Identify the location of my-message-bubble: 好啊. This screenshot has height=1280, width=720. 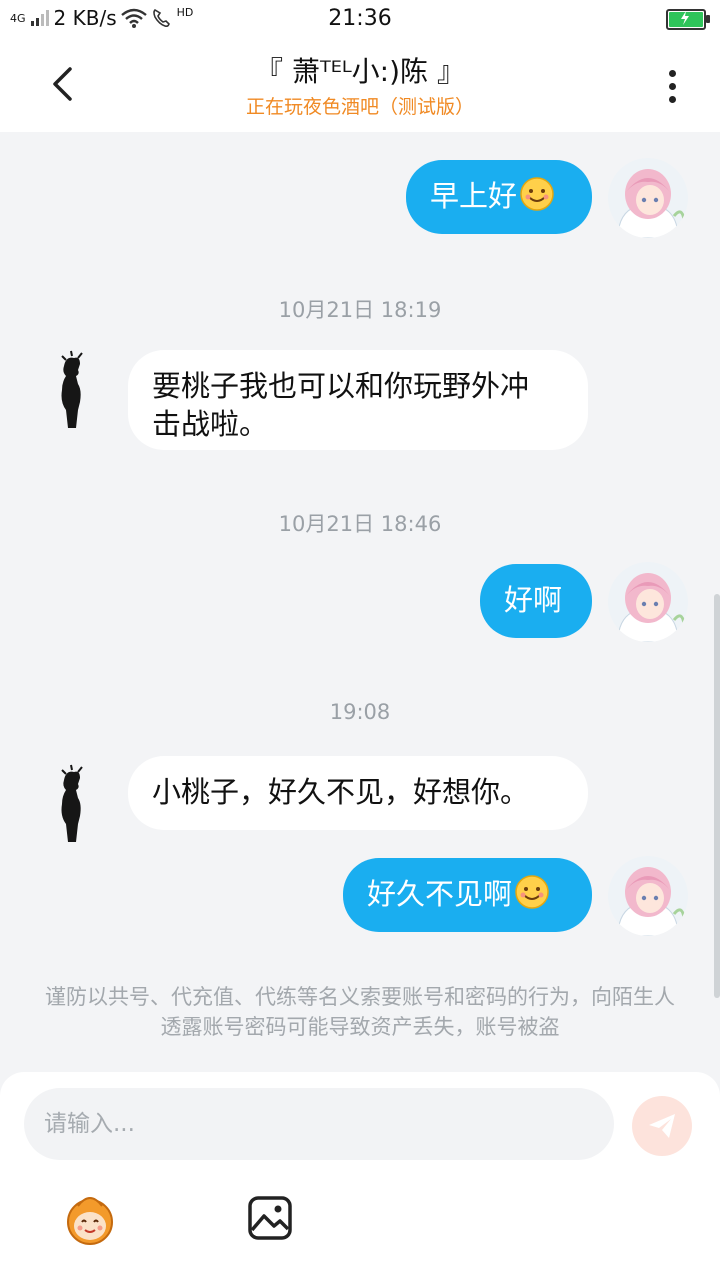
(536, 601).